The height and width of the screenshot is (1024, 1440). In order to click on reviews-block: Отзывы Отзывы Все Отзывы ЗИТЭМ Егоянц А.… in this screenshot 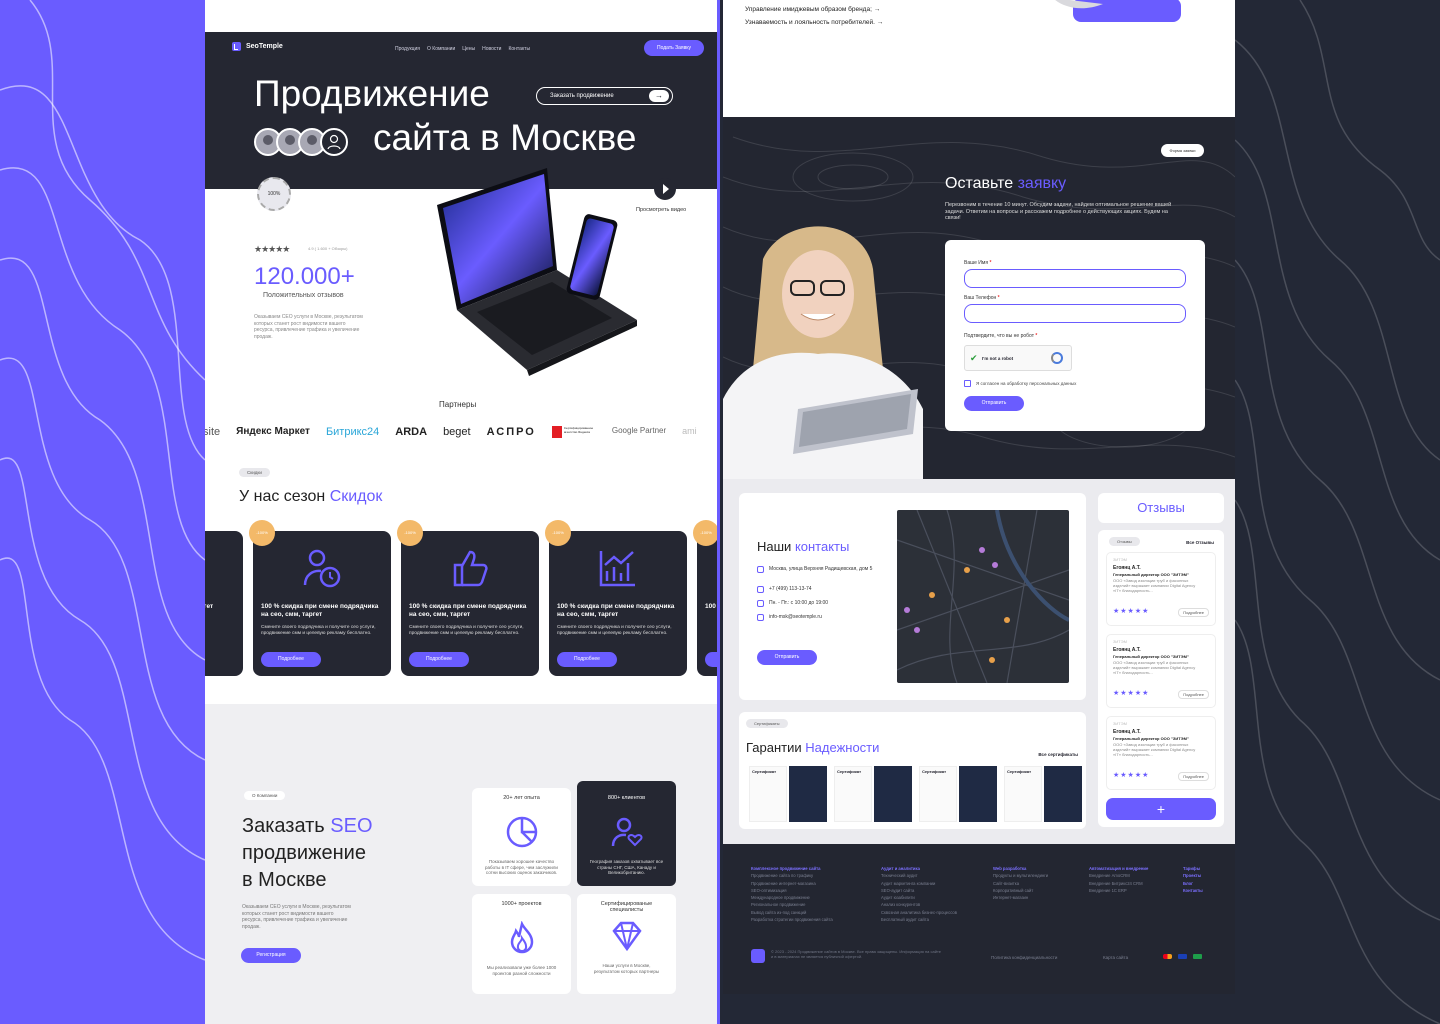, I will do `click(1161, 660)`.